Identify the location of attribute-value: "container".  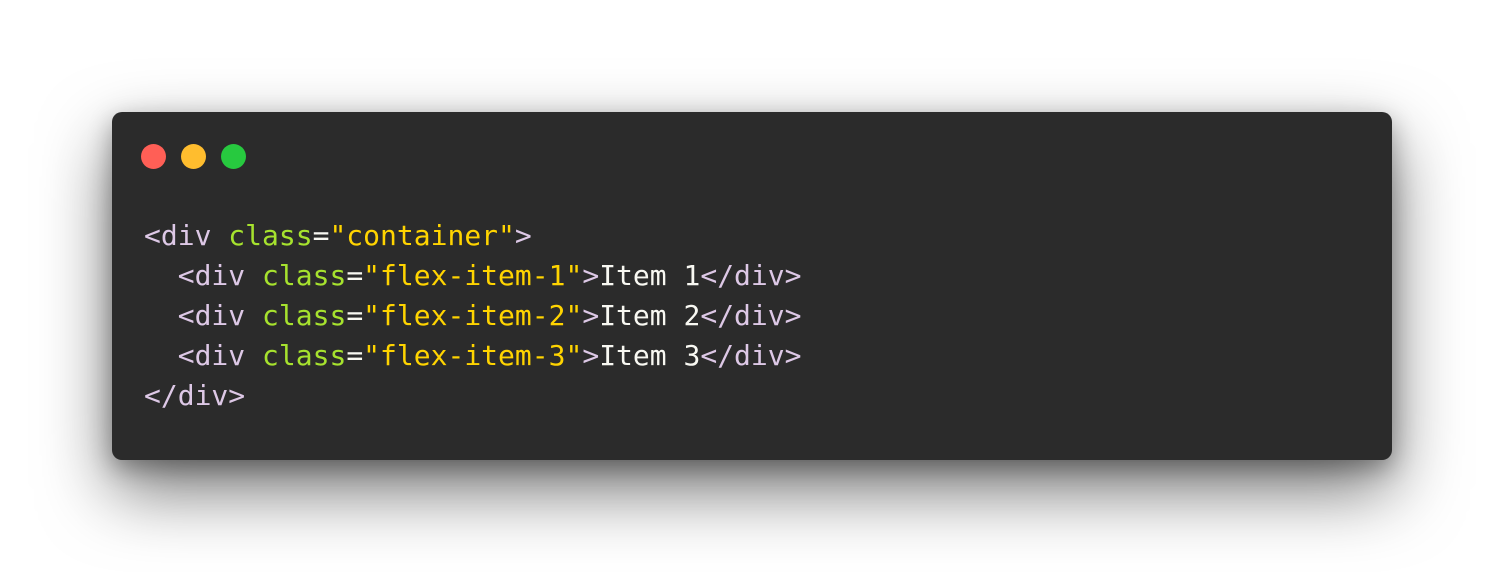
(422, 235).